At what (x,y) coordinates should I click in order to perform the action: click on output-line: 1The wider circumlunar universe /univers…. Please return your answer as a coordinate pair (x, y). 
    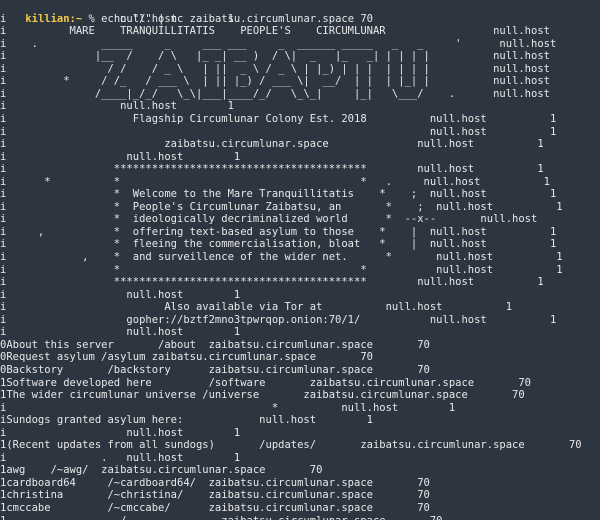
    Looking at the image, I should click on (262, 395).